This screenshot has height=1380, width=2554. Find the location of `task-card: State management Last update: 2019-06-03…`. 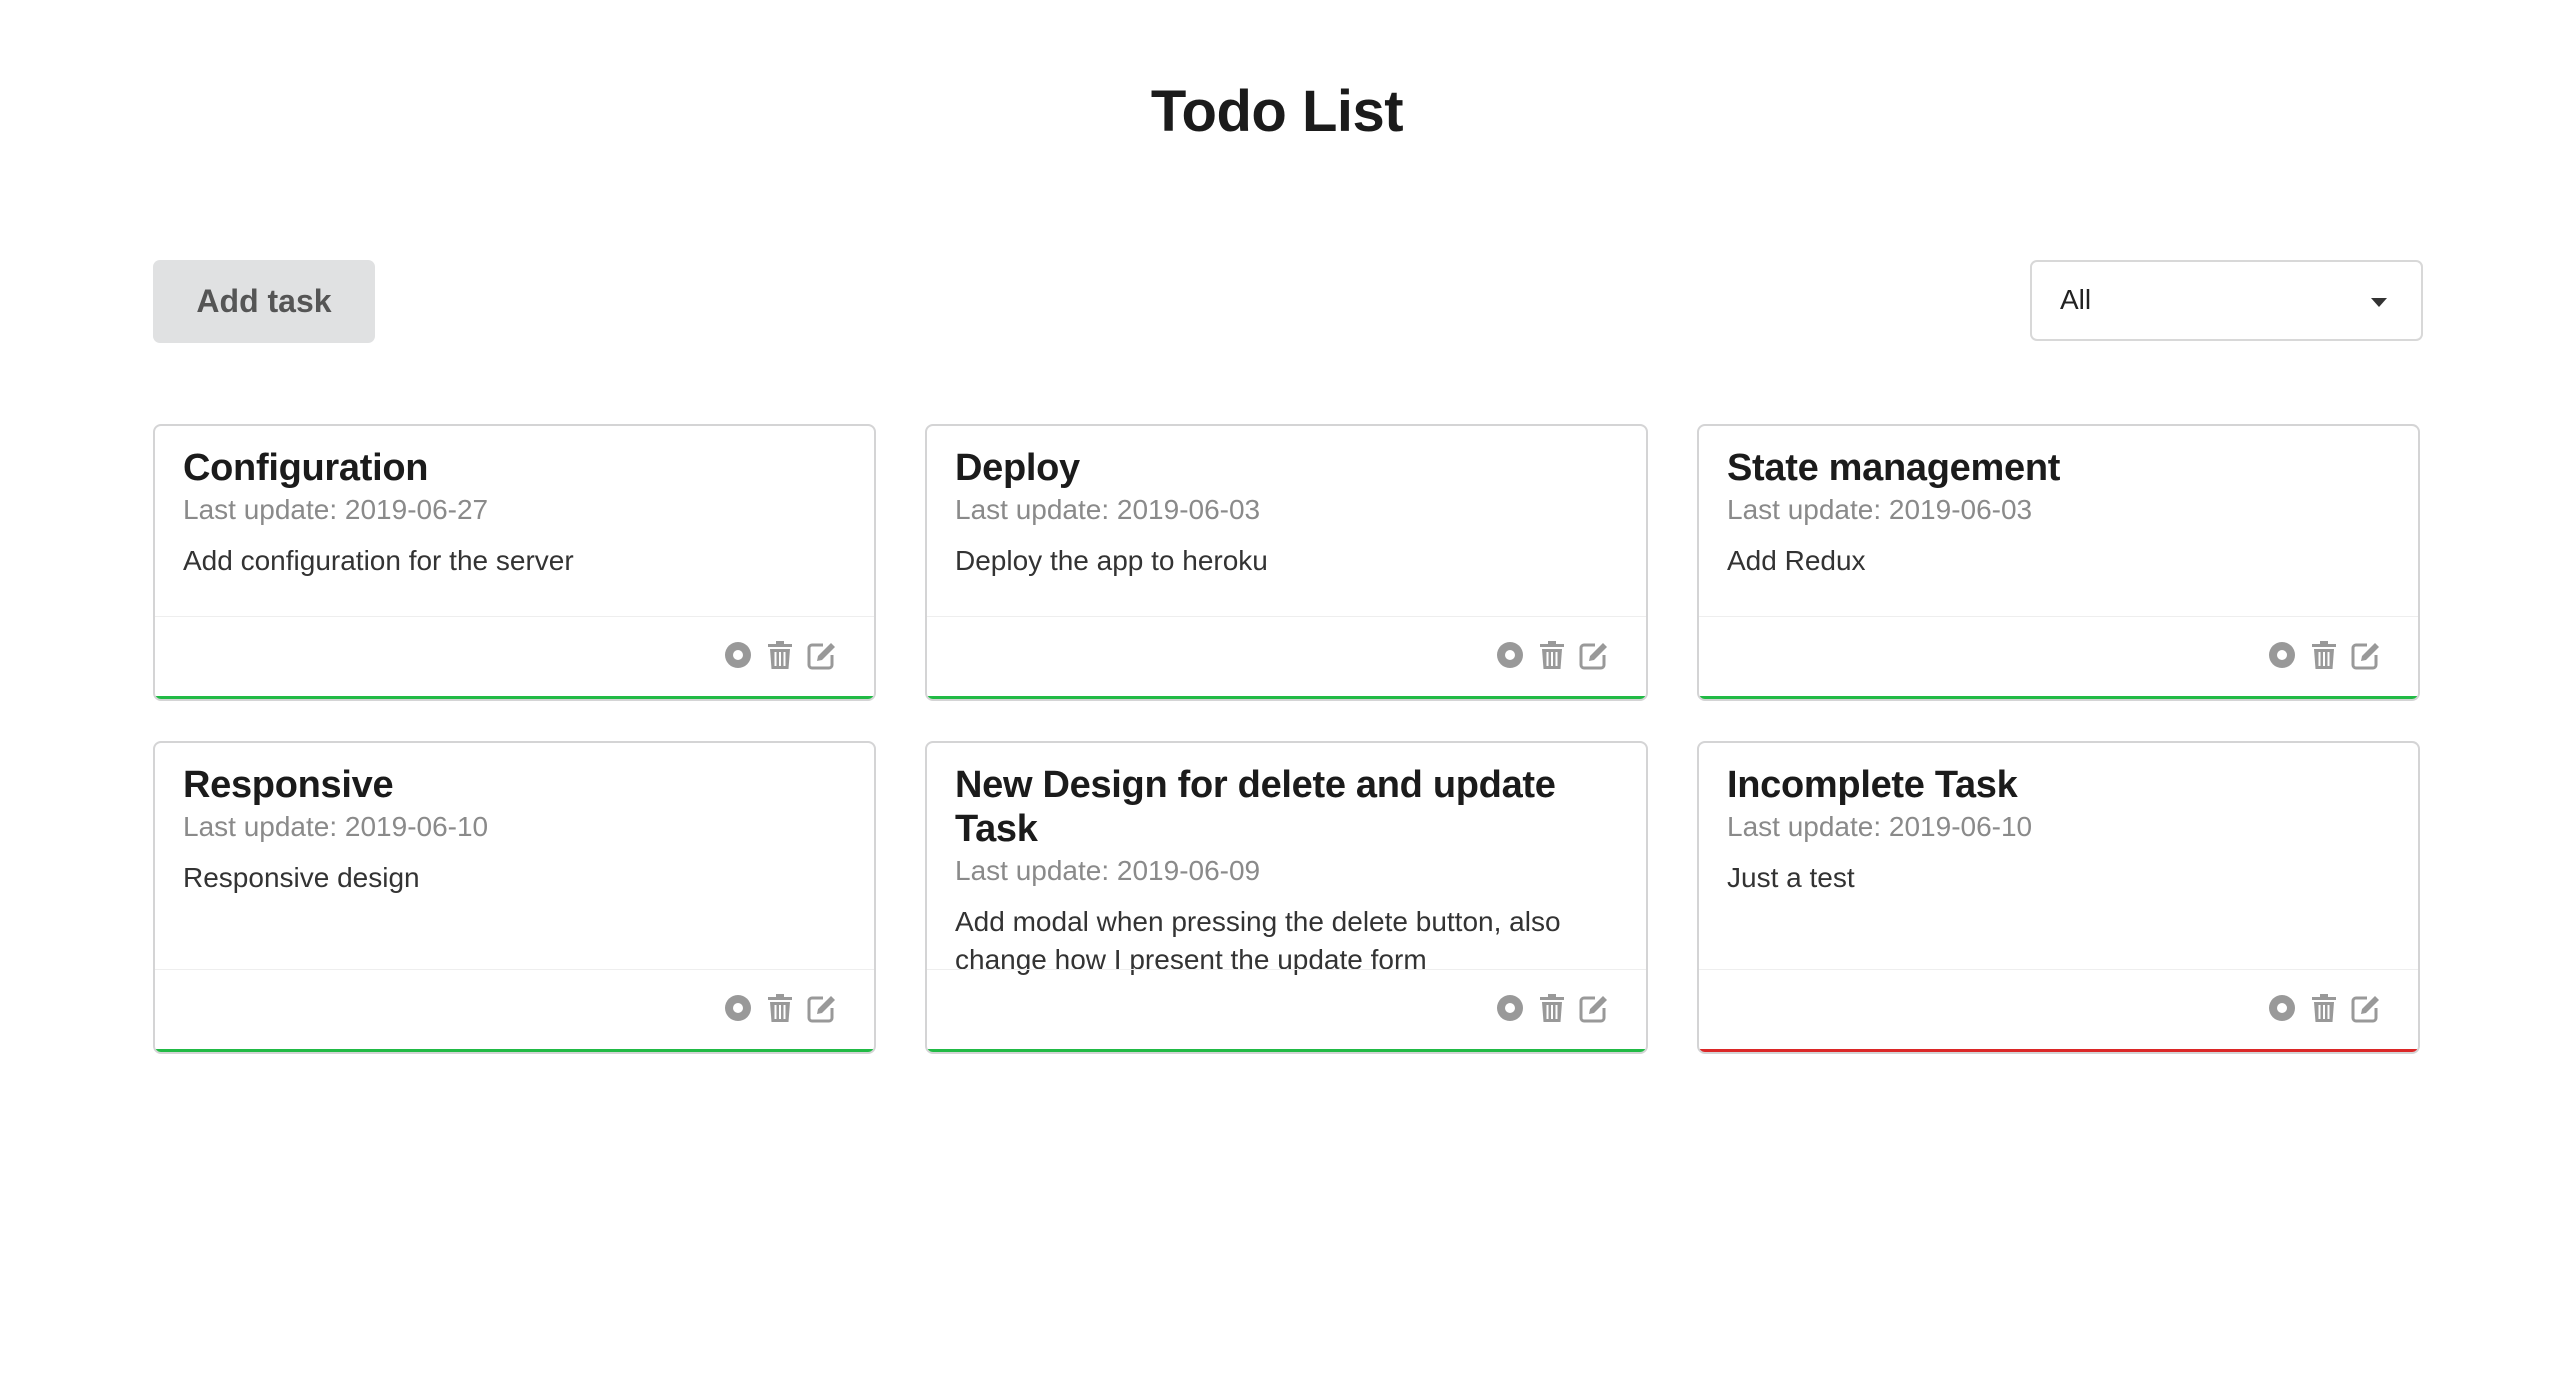

task-card: State management Last update: 2019-06-03… is located at coordinates (2058, 562).